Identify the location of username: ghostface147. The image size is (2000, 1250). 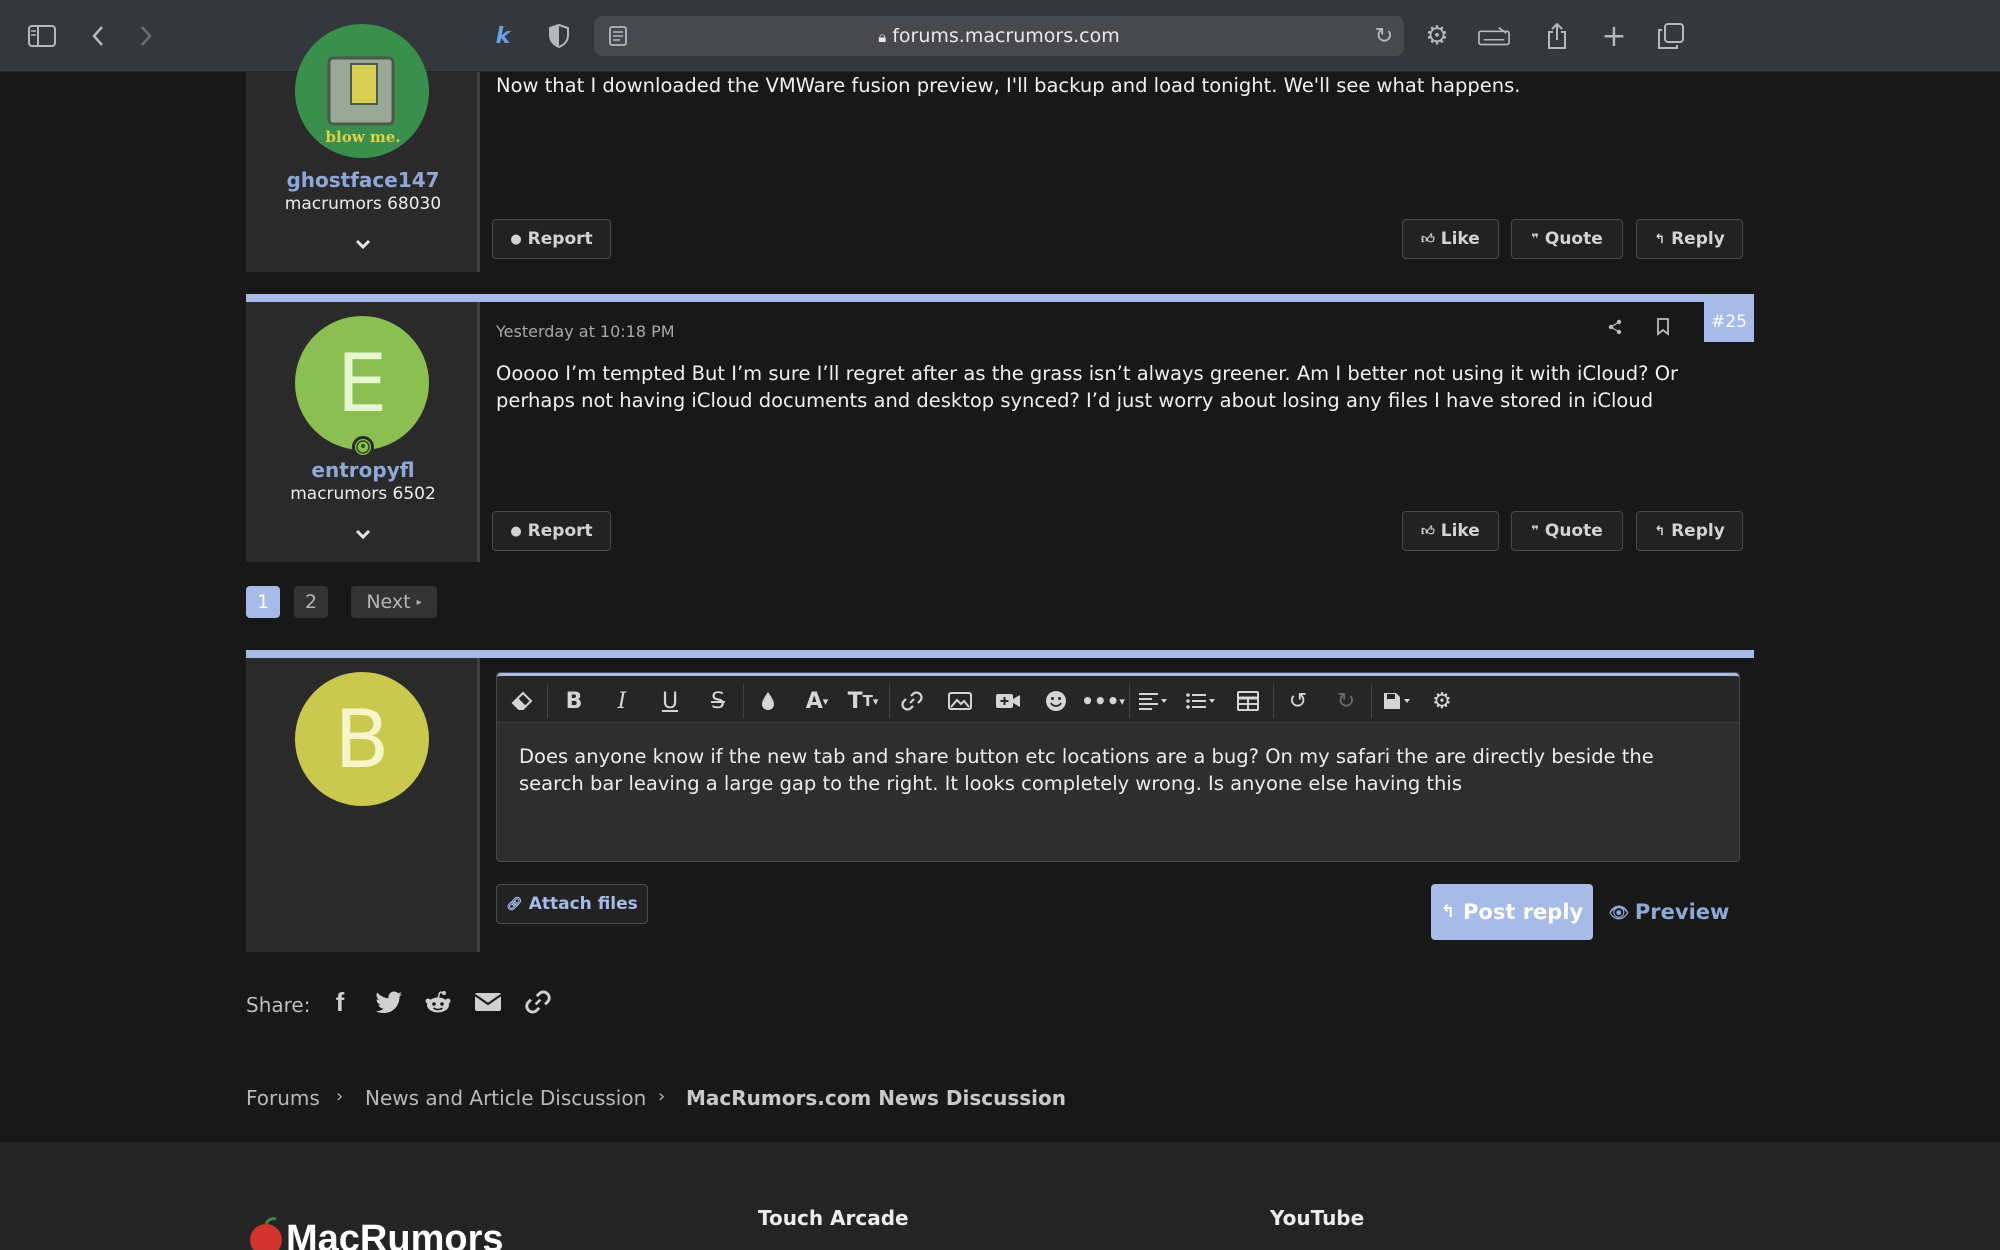
(363, 180).